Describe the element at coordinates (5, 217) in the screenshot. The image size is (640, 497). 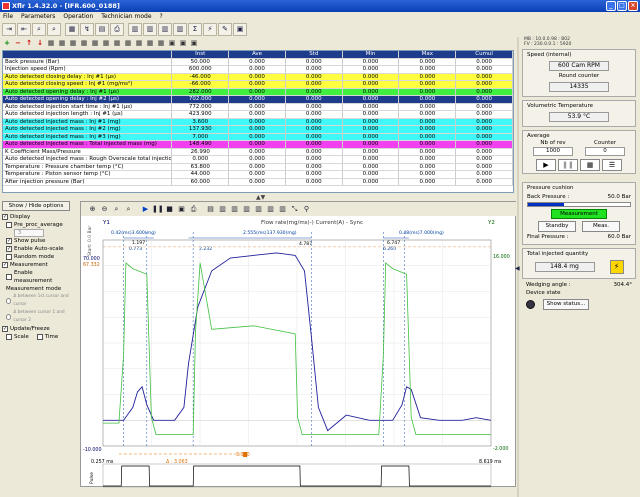
I see `display-checkbox: ✓` at that location.